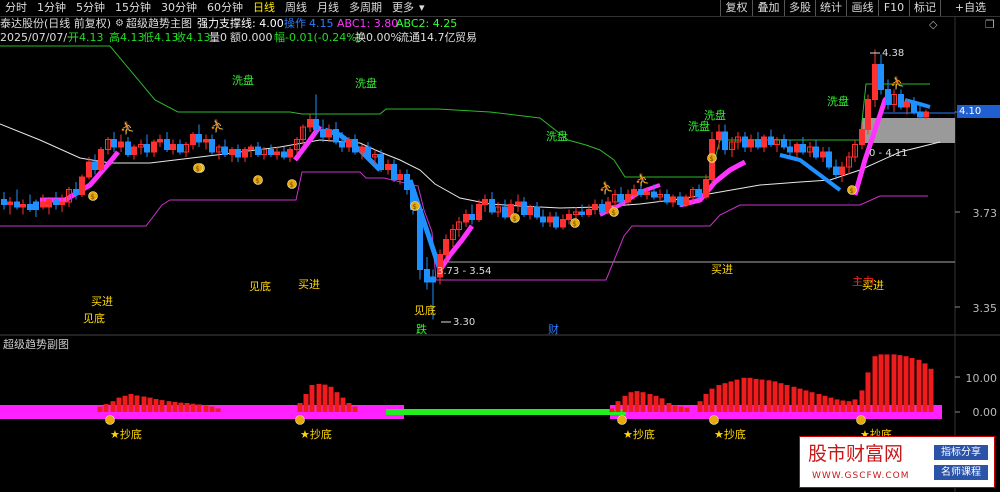 Image resolution: width=1000 pixels, height=492 pixels. What do you see at coordinates (421, 329) in the screenshot?
I see `fall-label: 跌` at bounding box center [421, 329].